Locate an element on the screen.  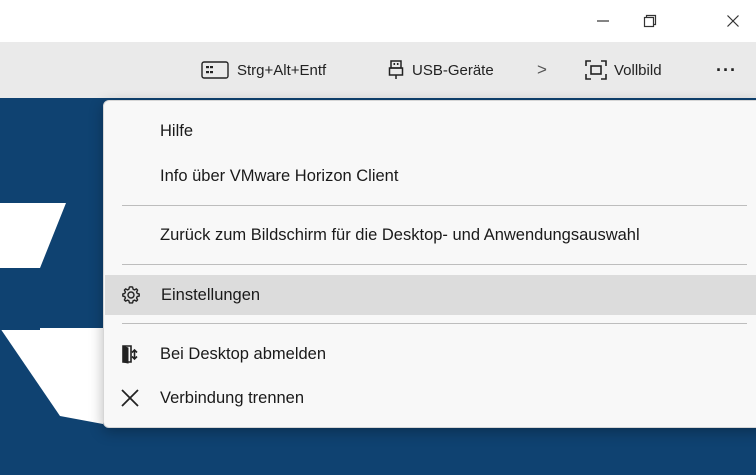
more-options-button: ··· is located at coordinates (726, 70).